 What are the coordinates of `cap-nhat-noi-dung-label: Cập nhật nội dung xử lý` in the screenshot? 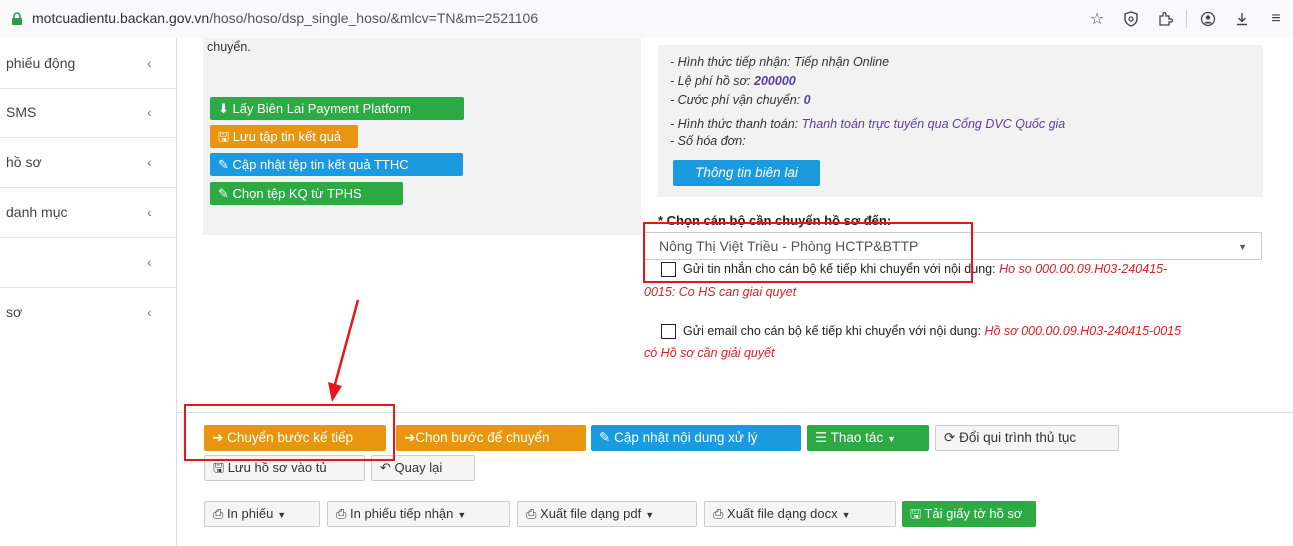 It's located at (686, 437).